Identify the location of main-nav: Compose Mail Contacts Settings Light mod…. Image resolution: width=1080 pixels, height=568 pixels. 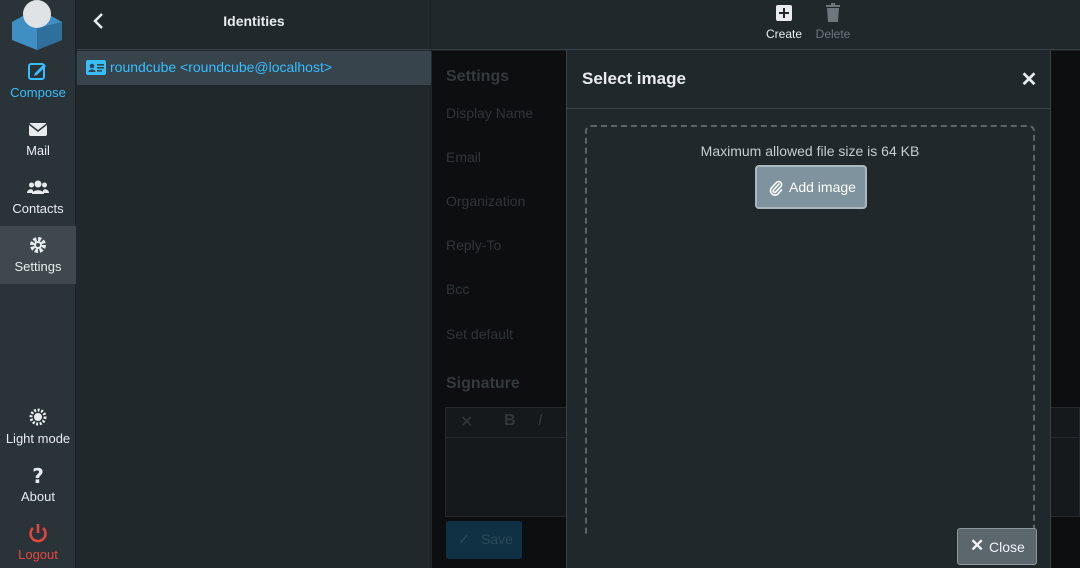
(38, 284).